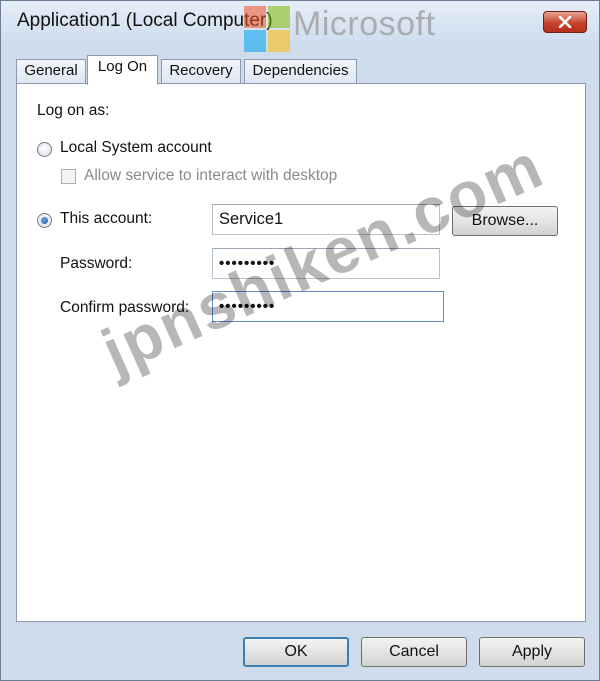 The height and width of the screenshot is (681, 600). Describe the element at coordinates (106, 219) in the screenshot. I see `this-account-label: This account:` at that location.